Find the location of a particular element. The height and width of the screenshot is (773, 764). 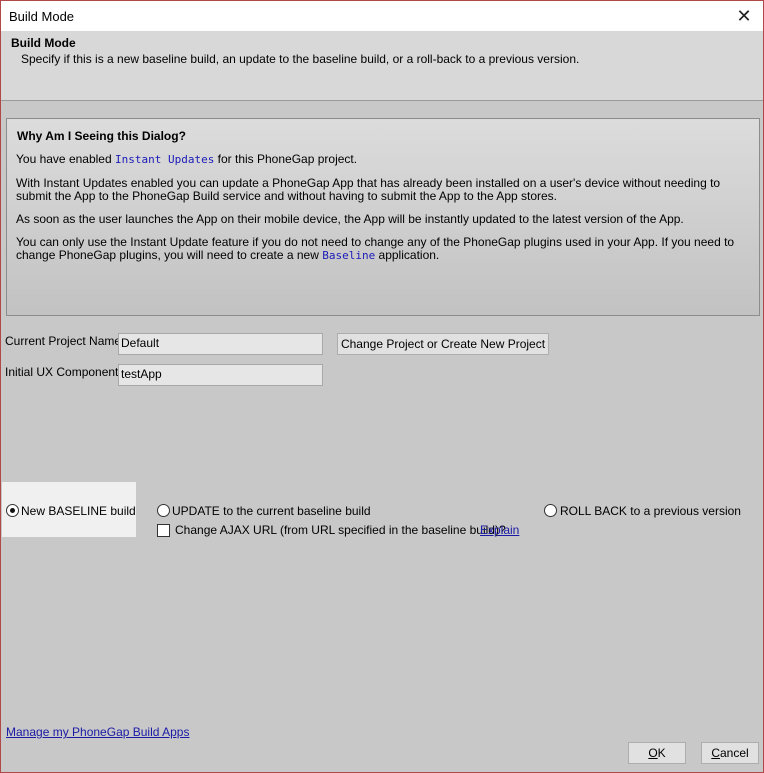

info-p1-pre: You have enabled is located at coordinates (65, 159).